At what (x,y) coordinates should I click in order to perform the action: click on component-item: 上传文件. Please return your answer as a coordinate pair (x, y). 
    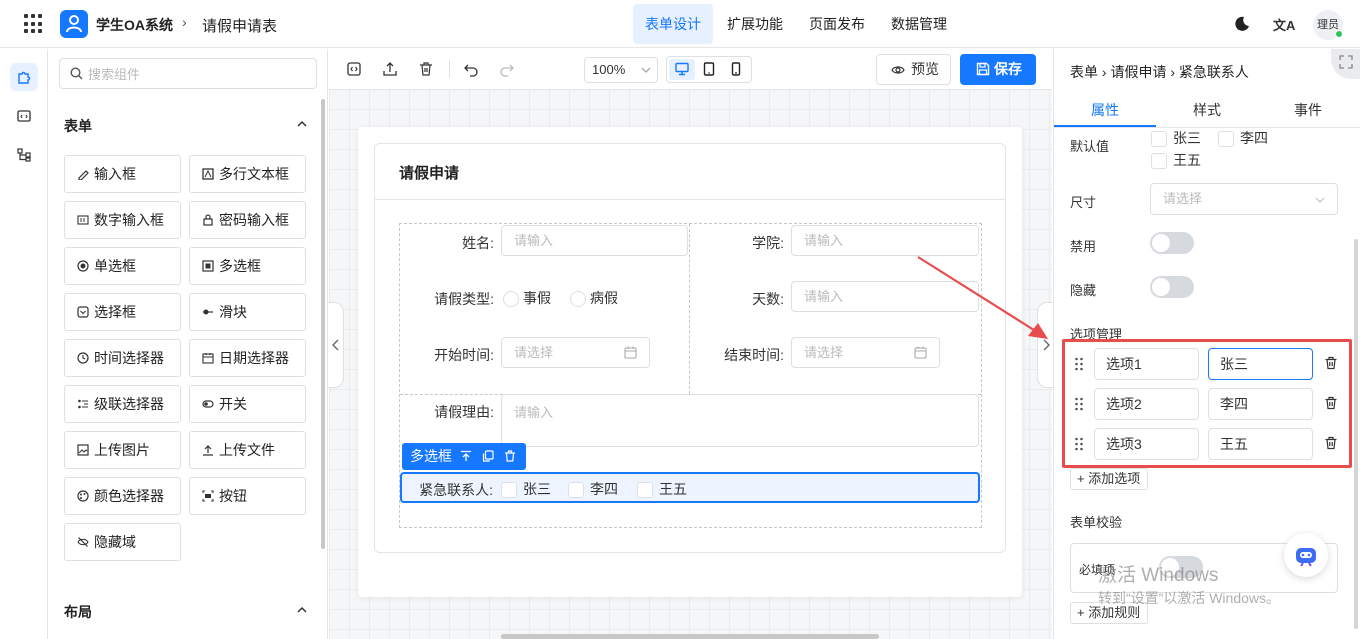
    Looking at the image, I should click on (247, 450).